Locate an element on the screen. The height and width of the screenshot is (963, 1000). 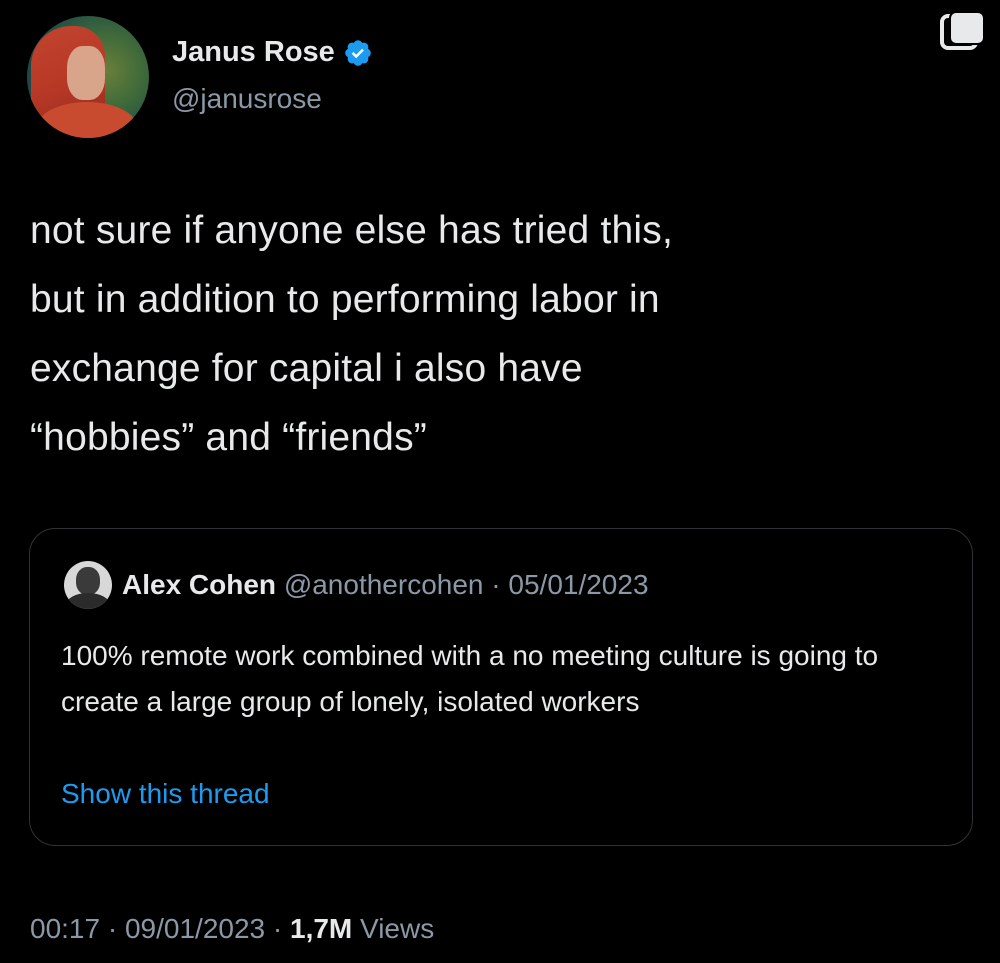
show-thread-link: Show this thread is located at coordinates (165, 794).